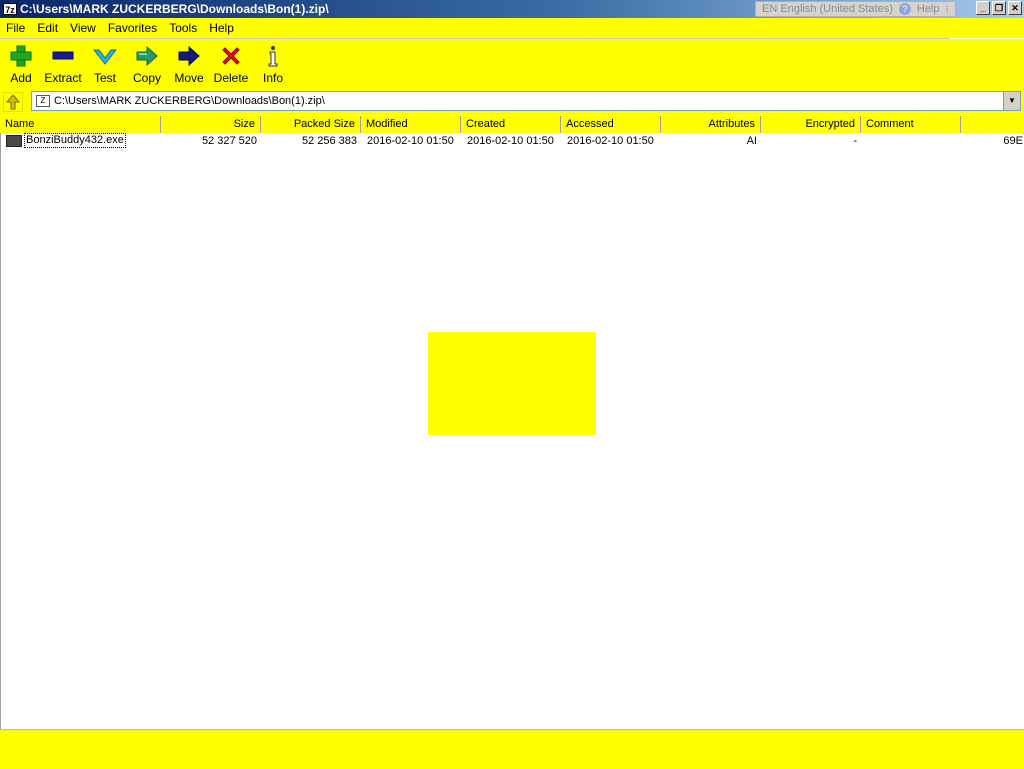 This screenshot has height=769, width=1024. Describe the element at coordinates (211, 124) in the screenshot. I see `column-size: Size` at that location.